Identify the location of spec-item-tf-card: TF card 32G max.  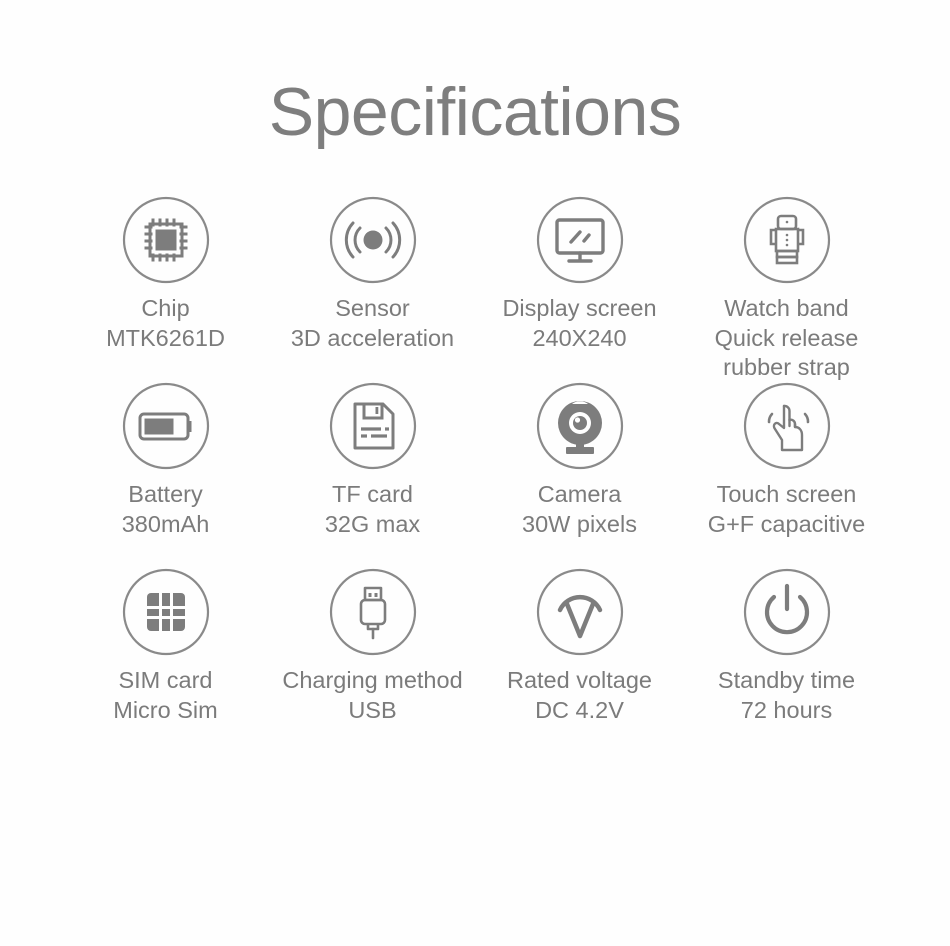
(372, 473).